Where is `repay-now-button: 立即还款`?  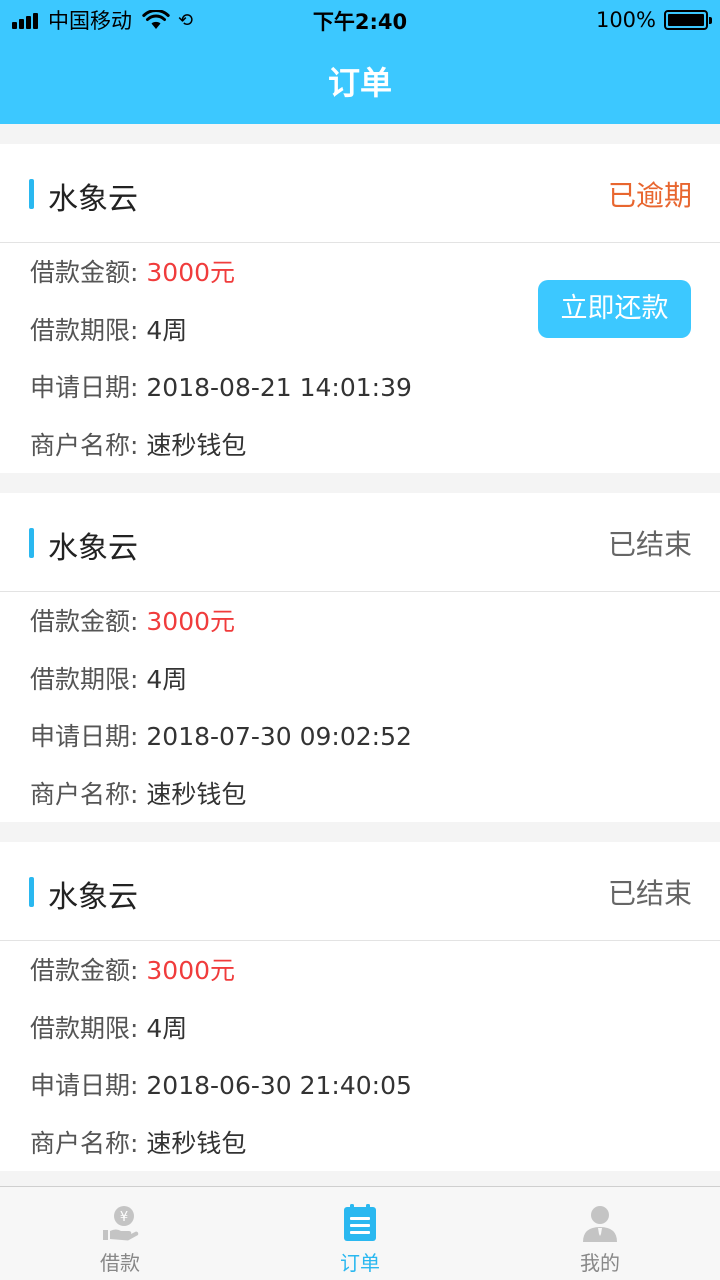
repay-now-button: 立即还款 is located at coordinates (614, 309).